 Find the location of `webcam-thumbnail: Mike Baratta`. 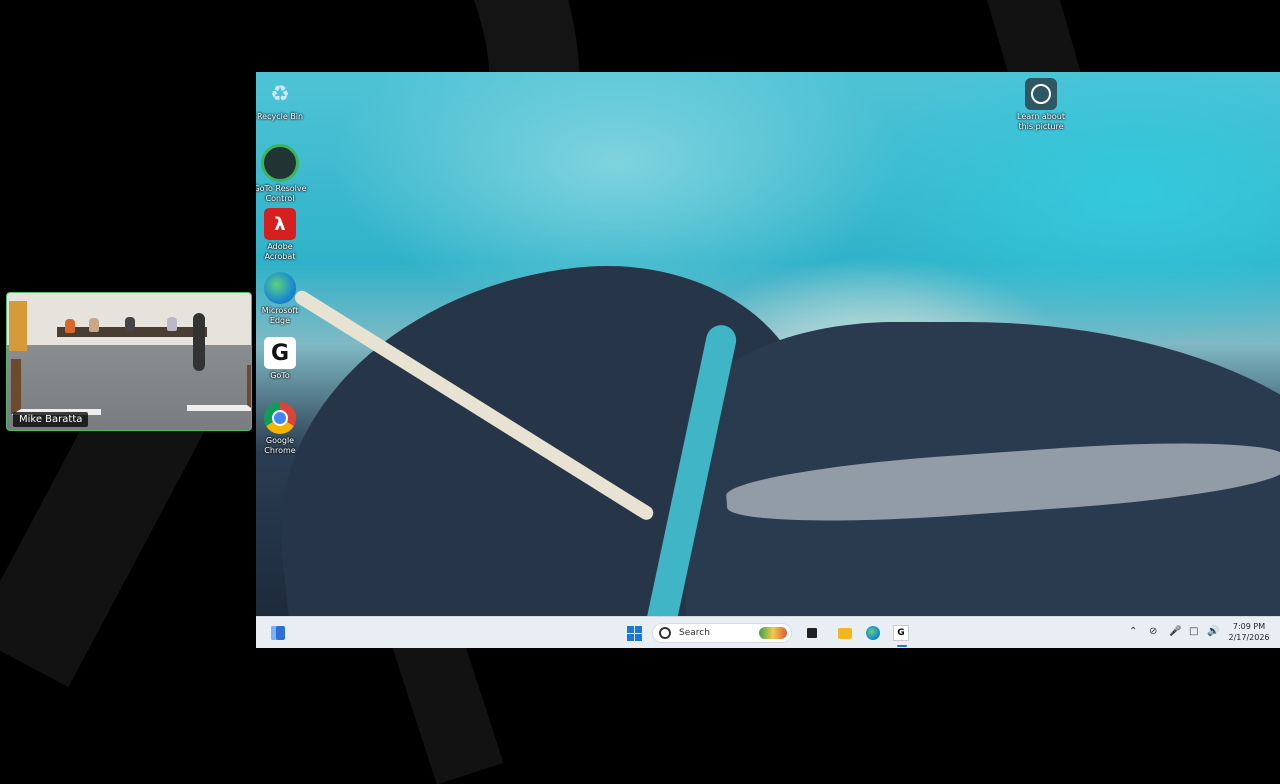

webcam-thumbnail: Mike Baratta is located at coordinates (129, 361).